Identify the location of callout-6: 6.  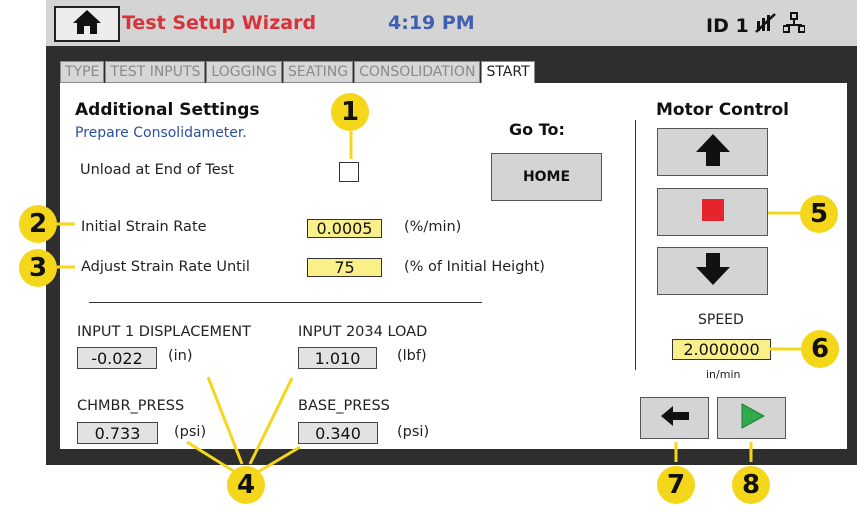
(820, 349).